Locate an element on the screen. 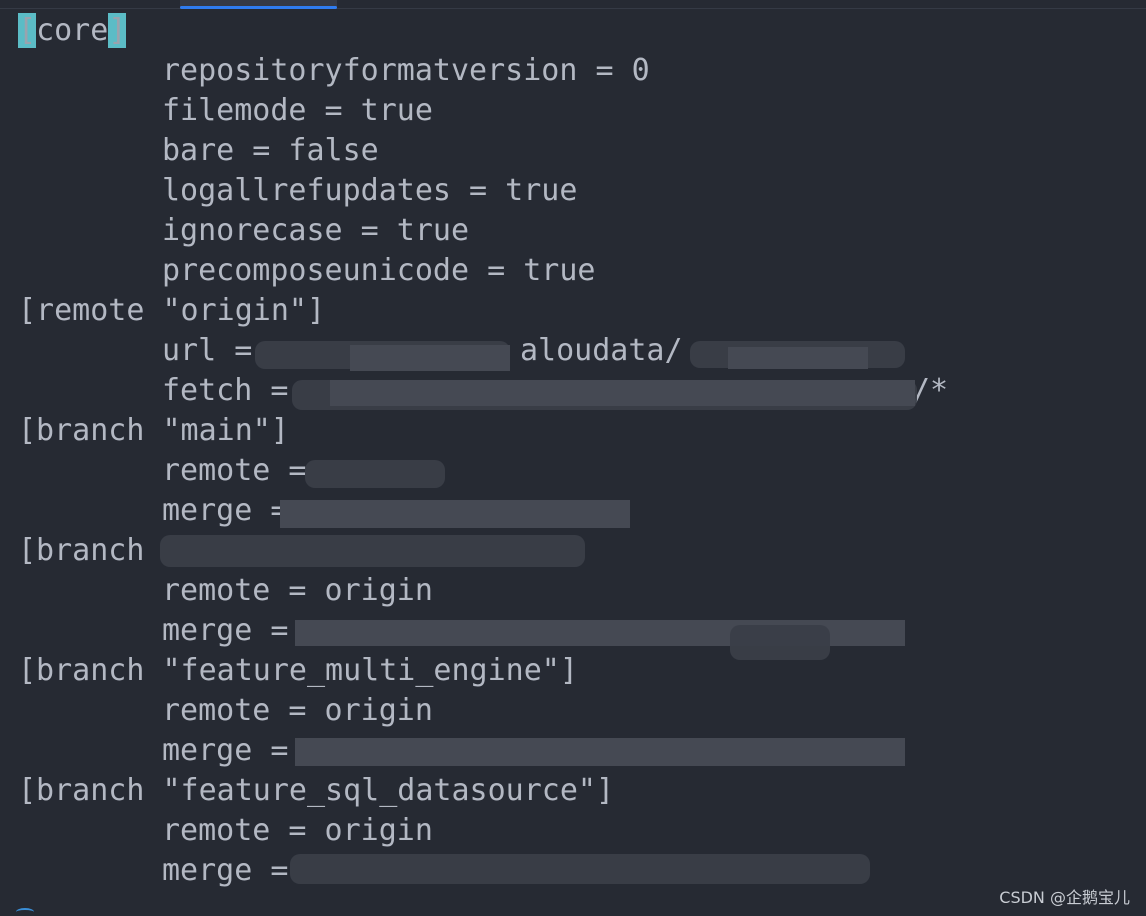  code-text: fetch = is located at coordinates (234, 390).